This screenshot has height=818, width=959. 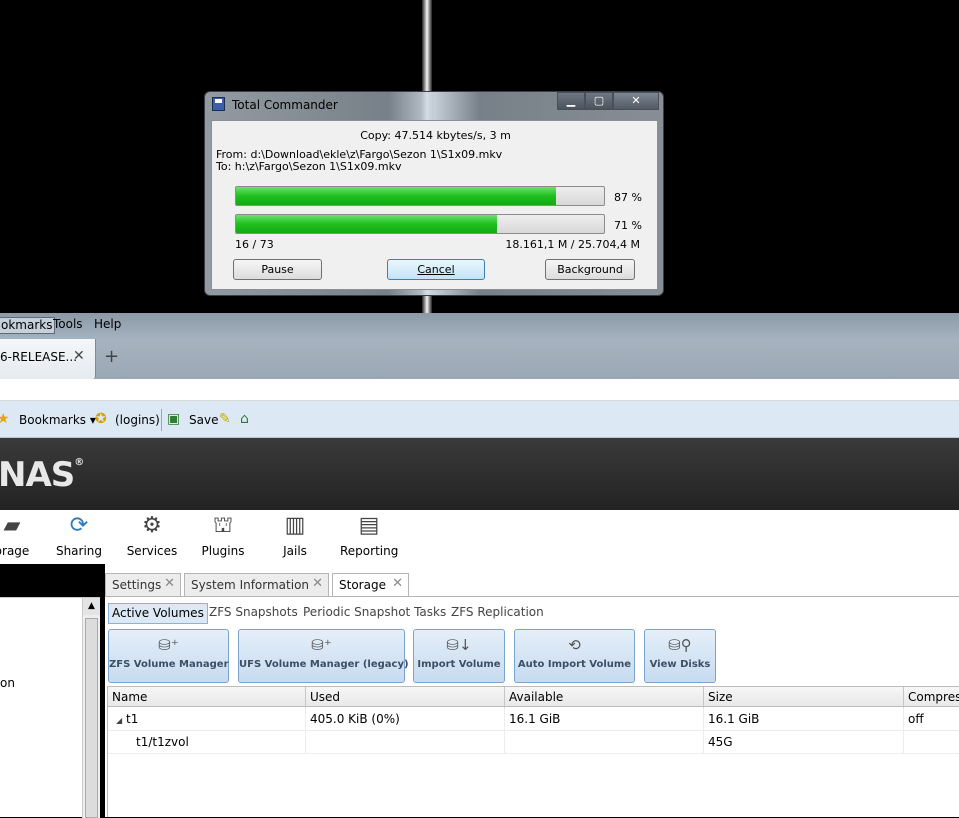 What do you see at coordinates (158, 613) in the screenshot?
I see `subtab-active-volumes: Active Volumes` at bounding box center [158, 613].